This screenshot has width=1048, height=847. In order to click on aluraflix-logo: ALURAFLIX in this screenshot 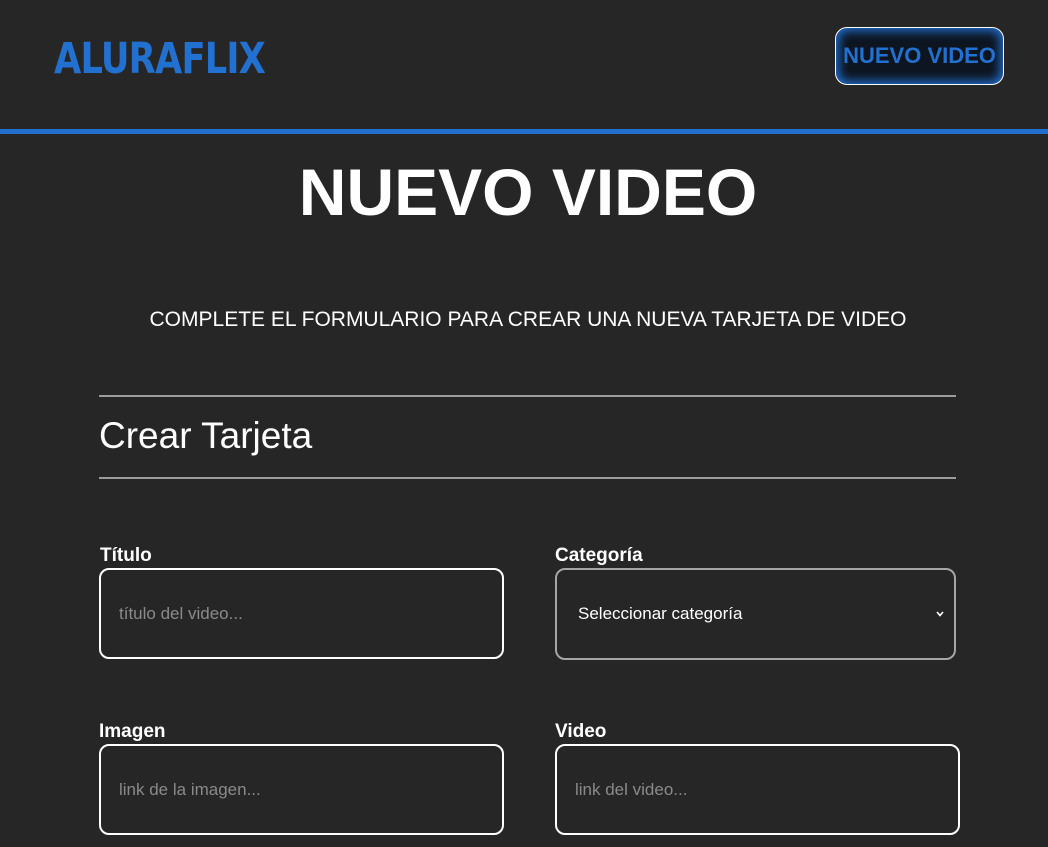, I will do `click(160, 59)`.